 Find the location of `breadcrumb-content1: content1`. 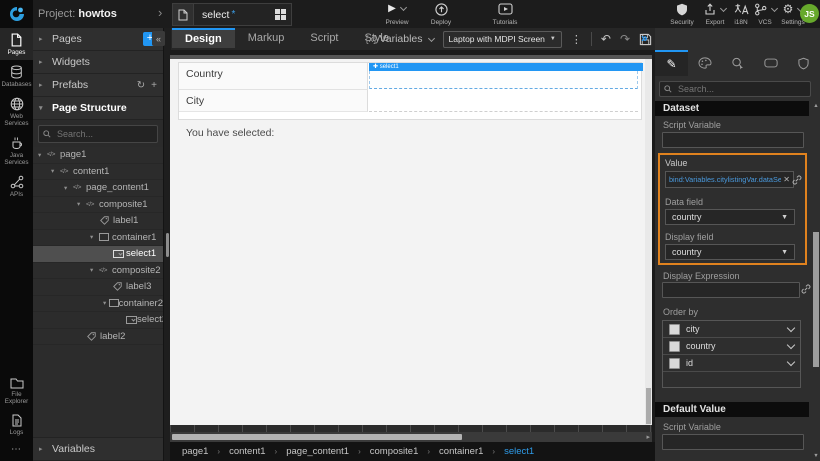

breadcrumb-content1: content1 is located at coordinates (247, 451).